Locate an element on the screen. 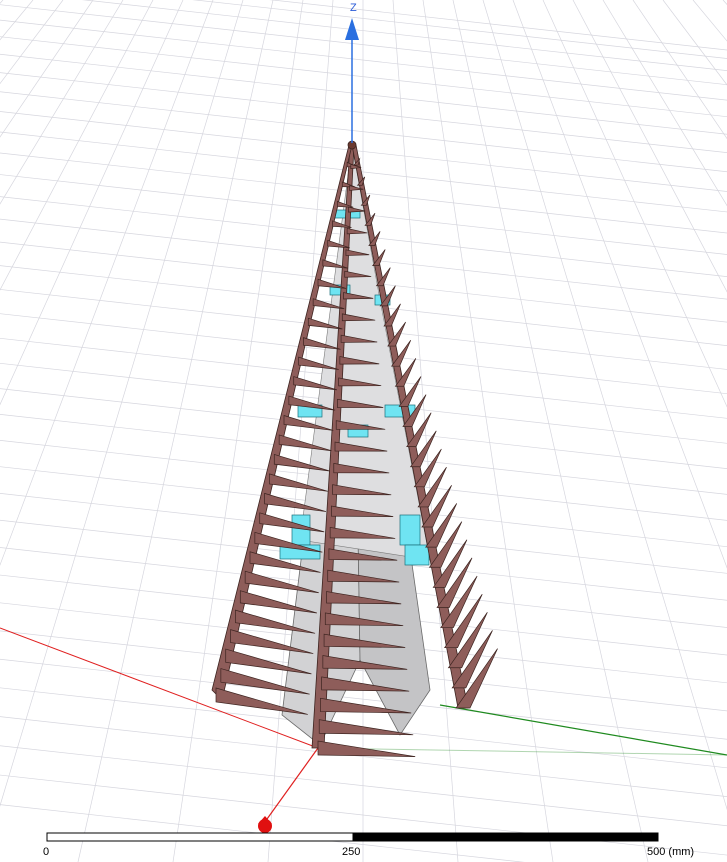 This screenshot has width=727, height=862. scale-ruler is located at coordinates (352, 837).